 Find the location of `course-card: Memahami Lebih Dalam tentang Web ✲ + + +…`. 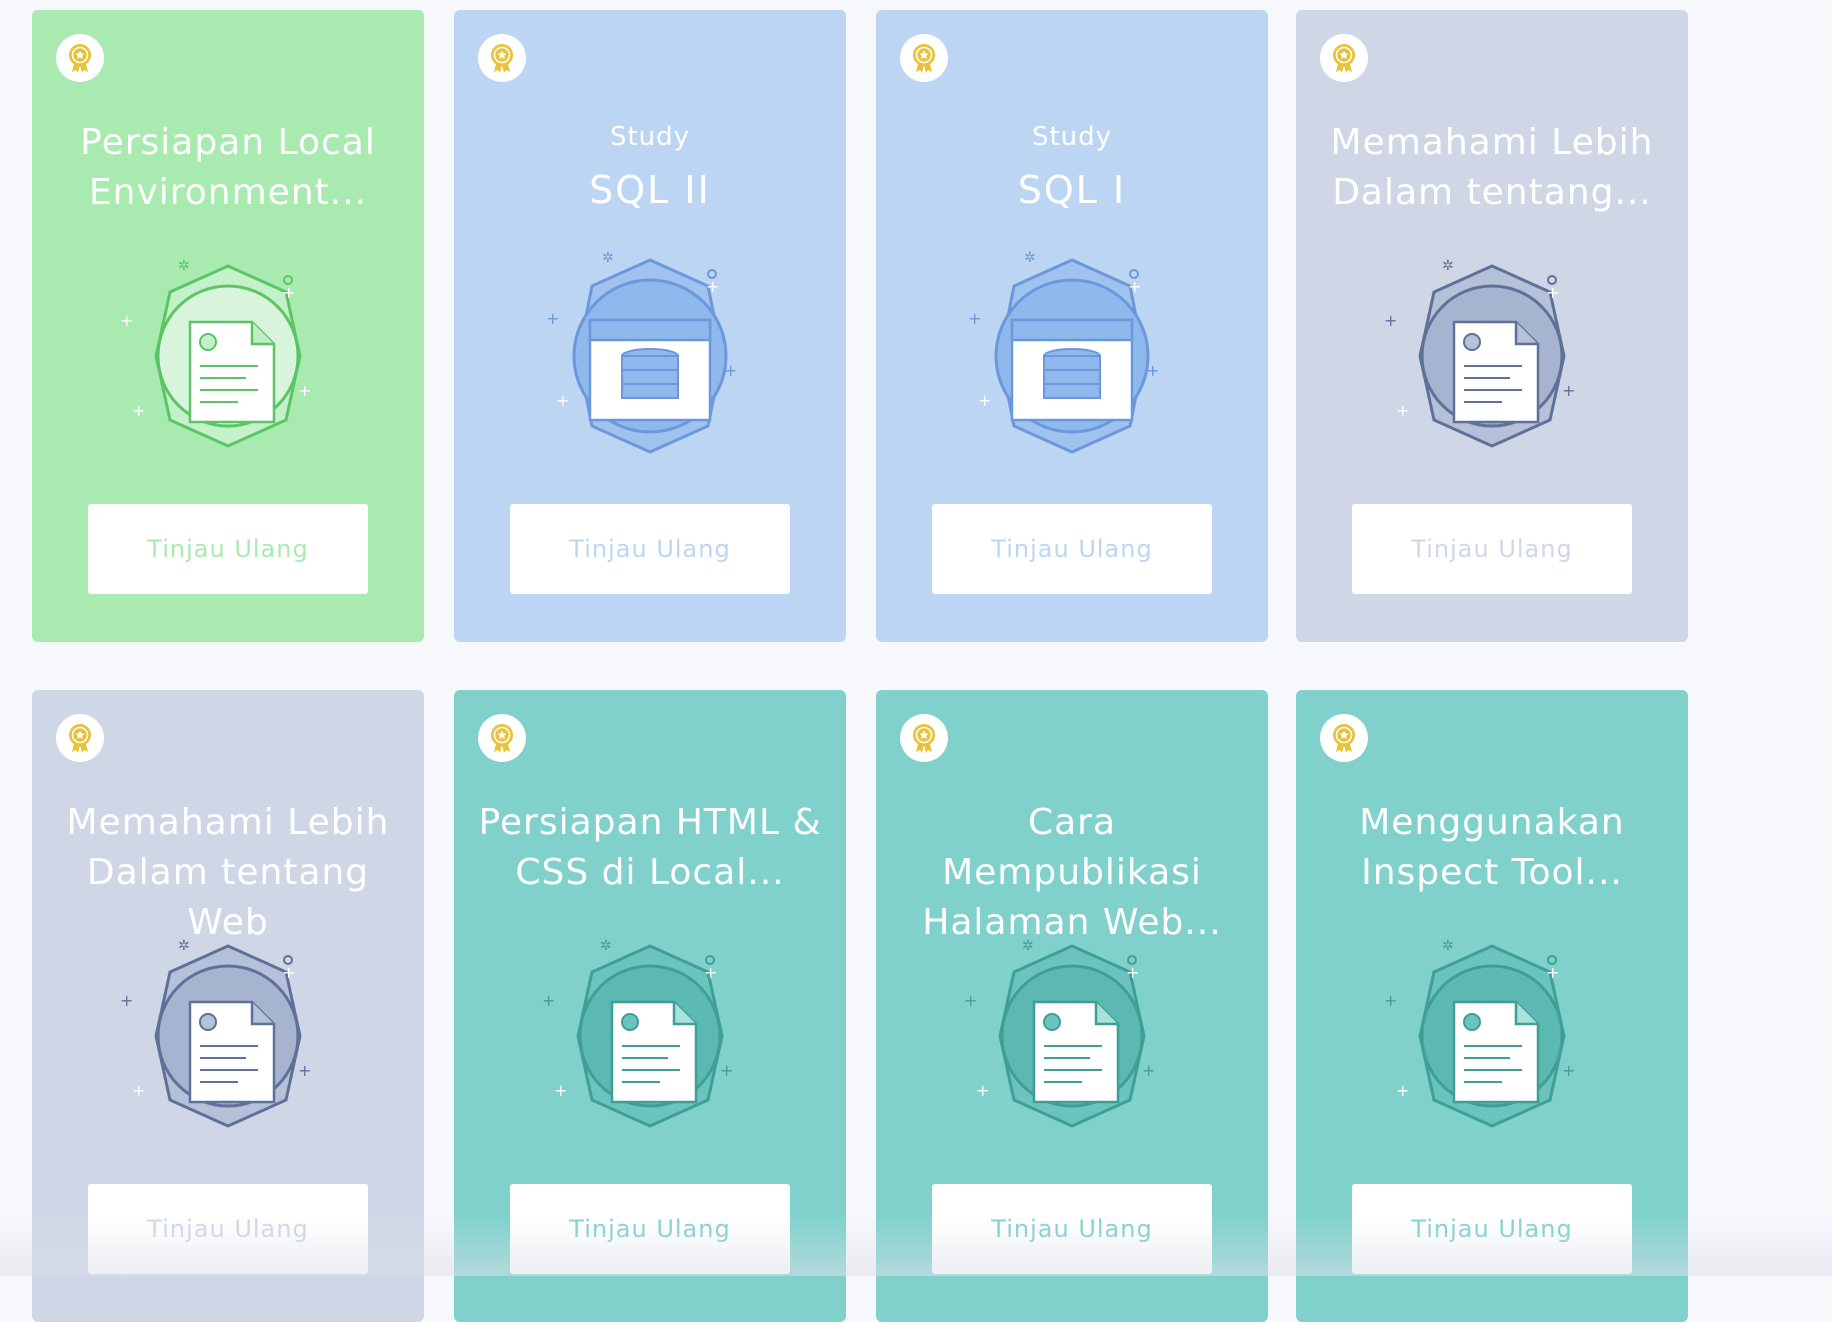

course-card: Memahami Lebih Dalam tentang Web ✲ + + +… is located at coordinates (228, 1006).